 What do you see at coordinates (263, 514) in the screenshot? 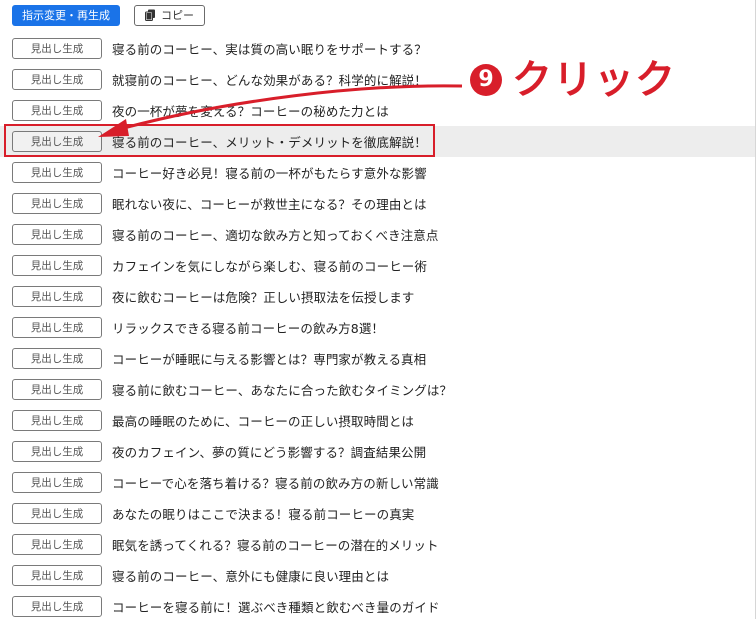
I see `headline-title: あなたの眠りはここで決まる！寝る前コーヒーの真実` at bounding box center [263, 514].